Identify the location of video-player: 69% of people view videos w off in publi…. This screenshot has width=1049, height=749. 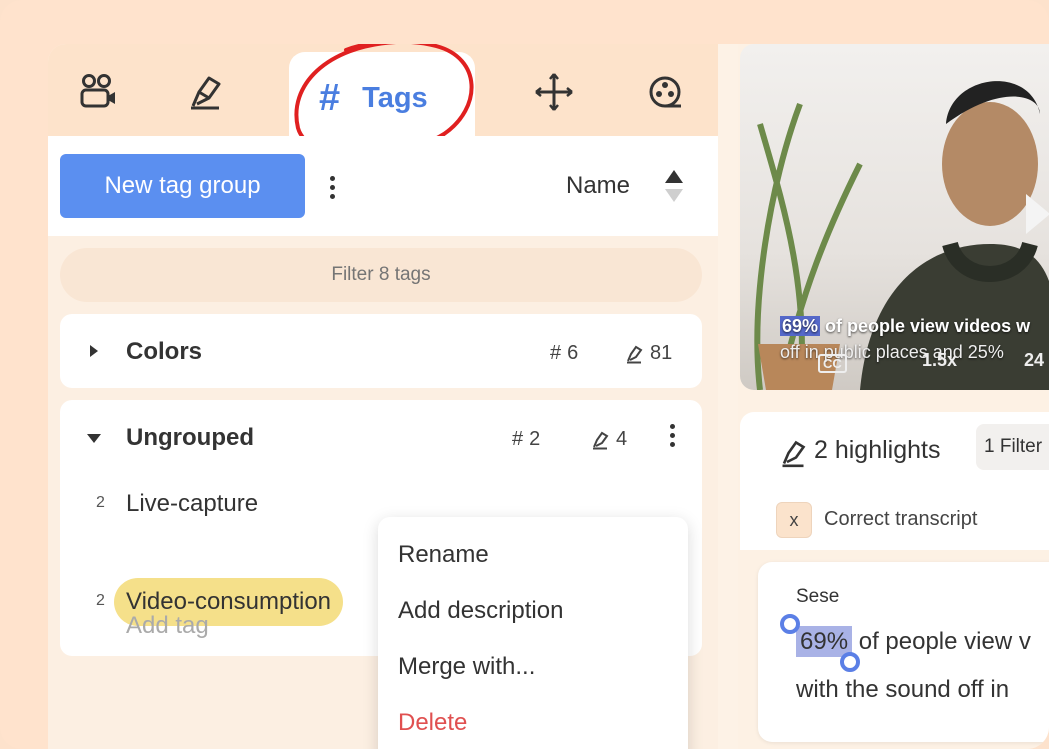
(894, 217).